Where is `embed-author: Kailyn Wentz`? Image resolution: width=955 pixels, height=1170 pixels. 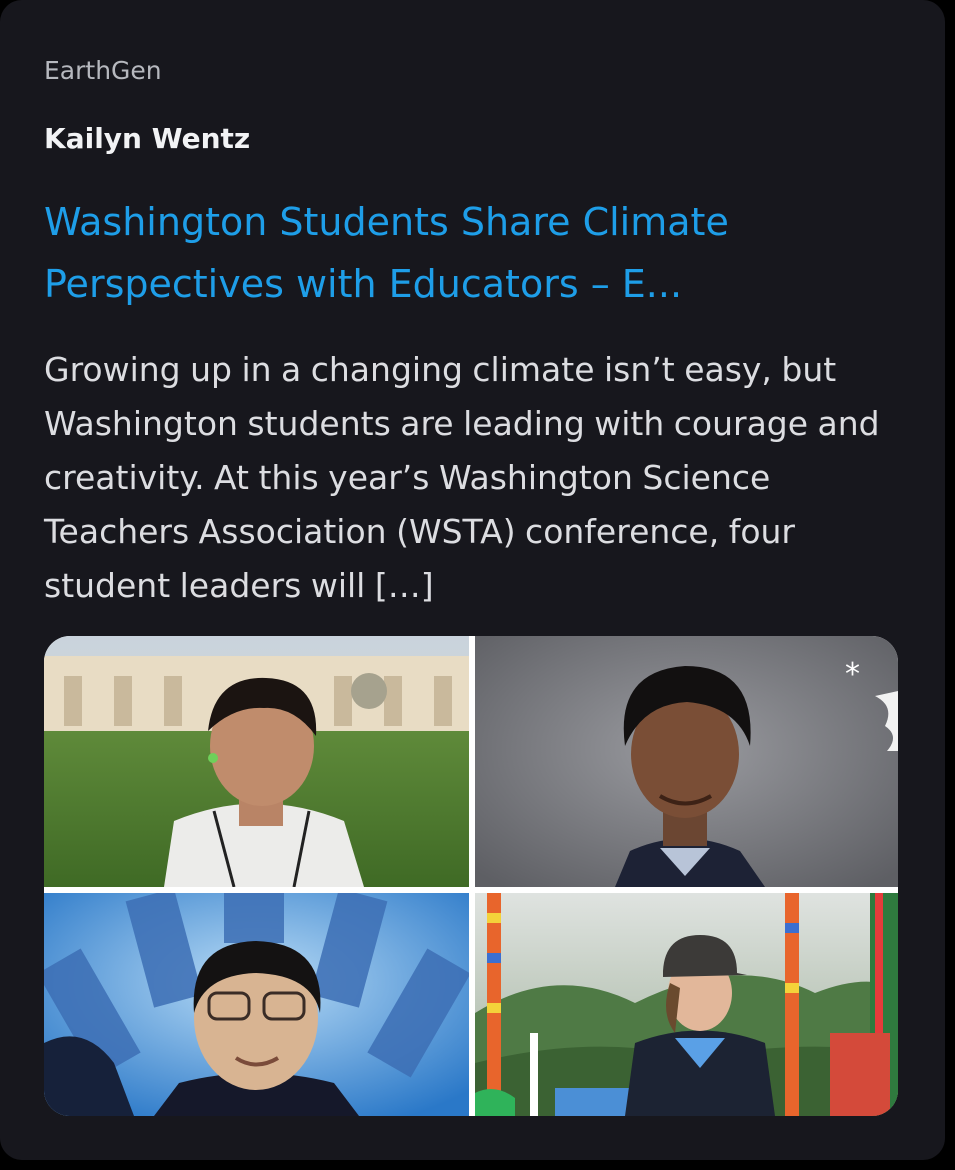 embed-author: Kailyn Wentz is located at coordinates (147, 139).